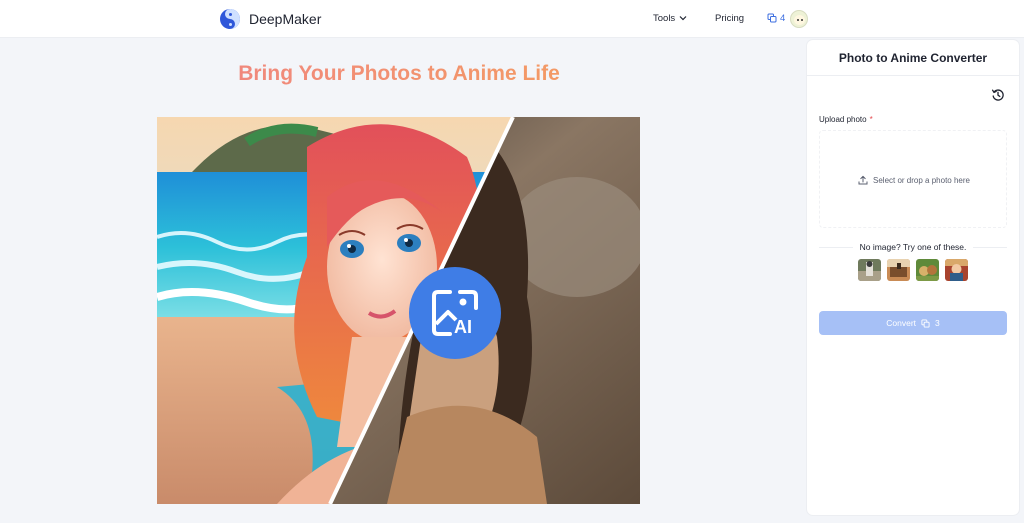 The width and height of the screenshot is (1024, 523). I want to click on nav-tools-menu: Tools, so click(670, 18).